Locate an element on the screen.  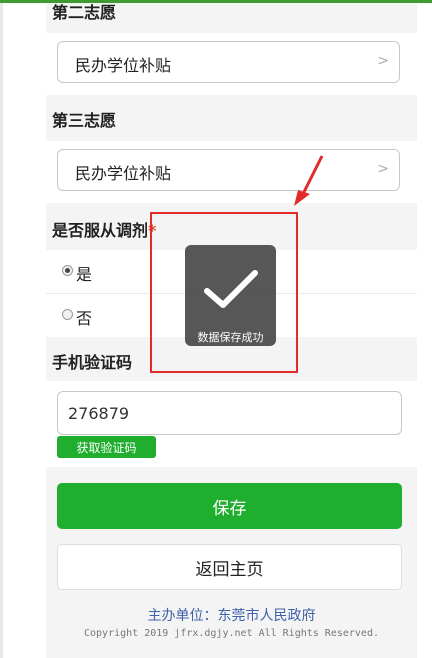
adjust-label: 是否服从调剂* is located at coordinates (104, 229).